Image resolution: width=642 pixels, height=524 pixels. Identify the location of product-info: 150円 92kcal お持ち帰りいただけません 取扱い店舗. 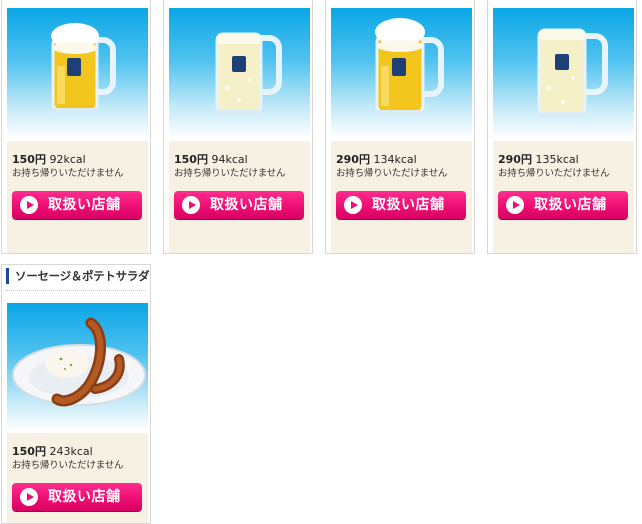
(77, 197).